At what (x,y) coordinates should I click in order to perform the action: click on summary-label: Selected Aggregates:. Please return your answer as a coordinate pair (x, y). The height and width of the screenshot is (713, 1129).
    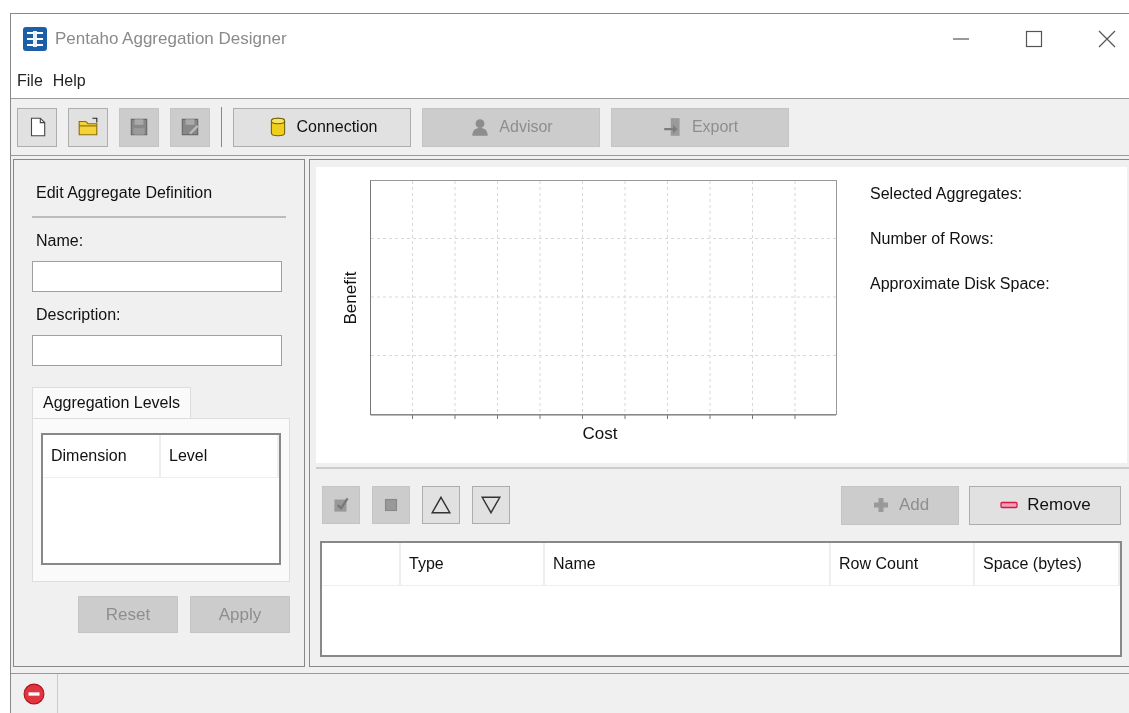
    Looking at the image, I should click on (947, 194).